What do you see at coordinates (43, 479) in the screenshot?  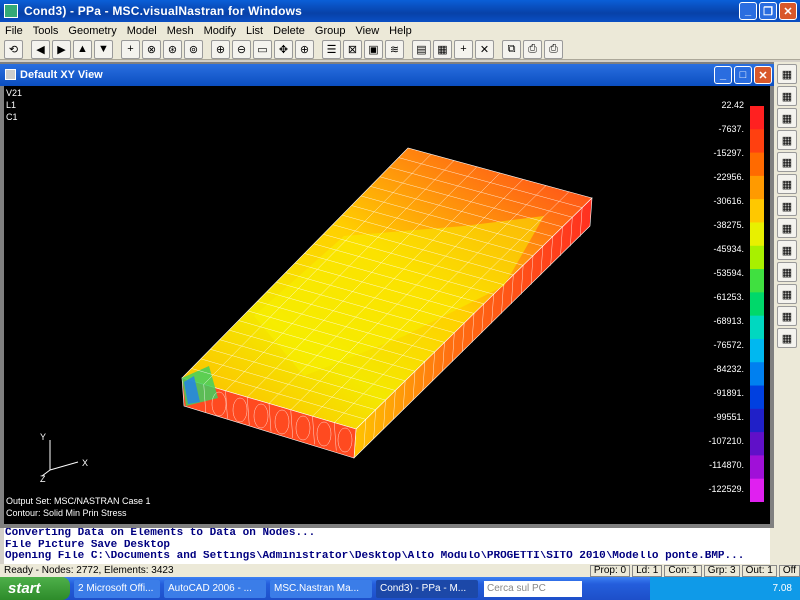 I see `axis-z-label: Z` at bounding box center [43, 479].